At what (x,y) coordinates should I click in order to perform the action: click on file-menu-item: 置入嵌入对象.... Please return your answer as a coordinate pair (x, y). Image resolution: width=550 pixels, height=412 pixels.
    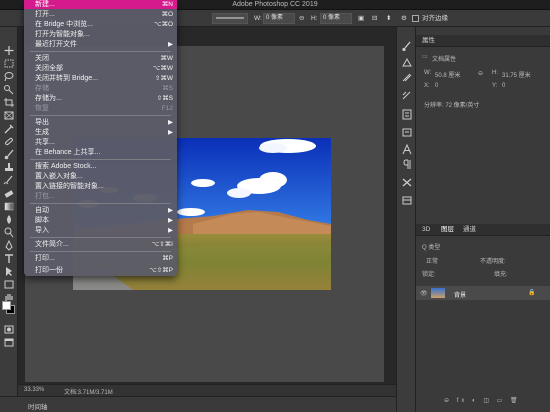
    Looking at the image, I should click on (100, 176).